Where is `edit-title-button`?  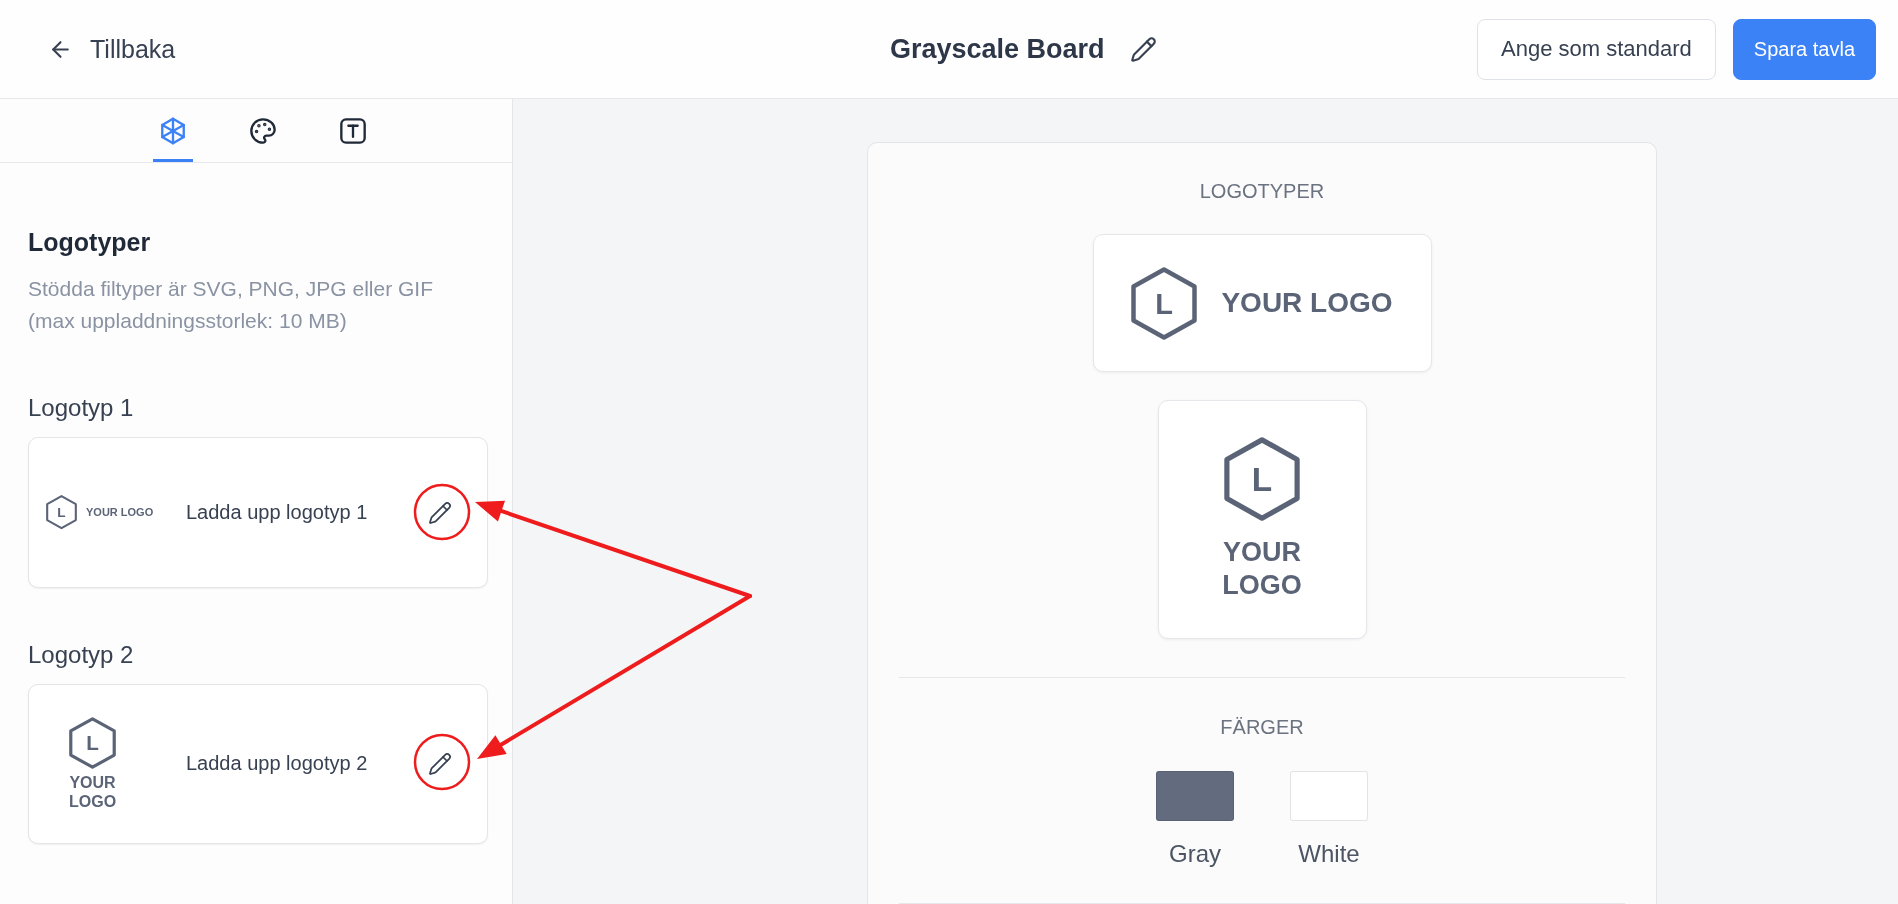 edit-title-button is located at coordinates (1143, 49).